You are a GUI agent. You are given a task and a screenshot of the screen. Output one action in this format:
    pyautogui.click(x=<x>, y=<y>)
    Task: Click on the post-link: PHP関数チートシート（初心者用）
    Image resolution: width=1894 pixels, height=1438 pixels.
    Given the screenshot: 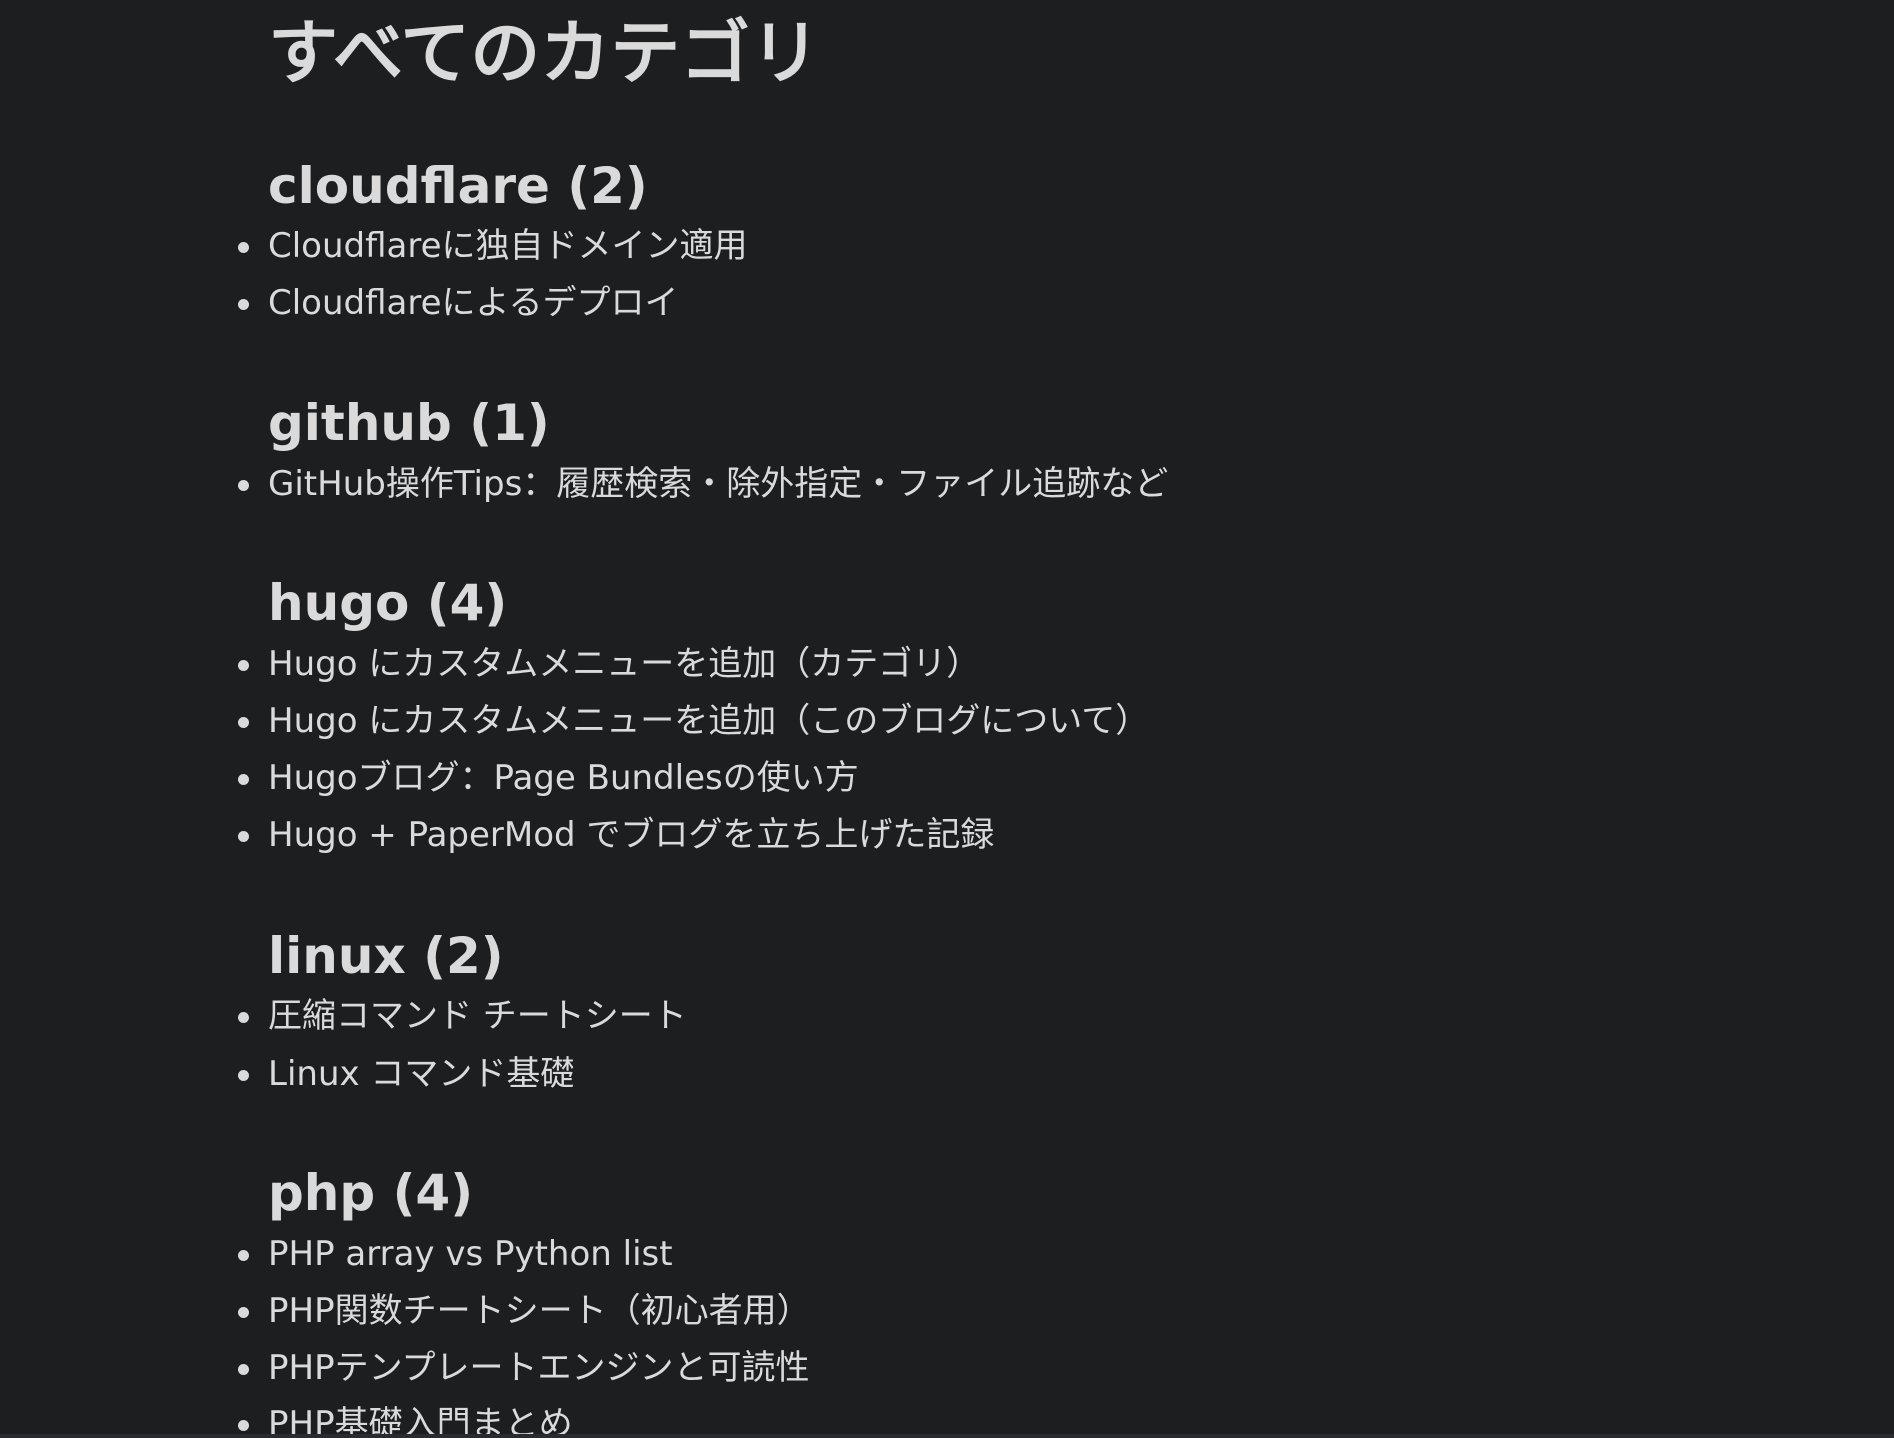 What is the action you would take?
    pyautogui.click(x=524, y=1311)
    